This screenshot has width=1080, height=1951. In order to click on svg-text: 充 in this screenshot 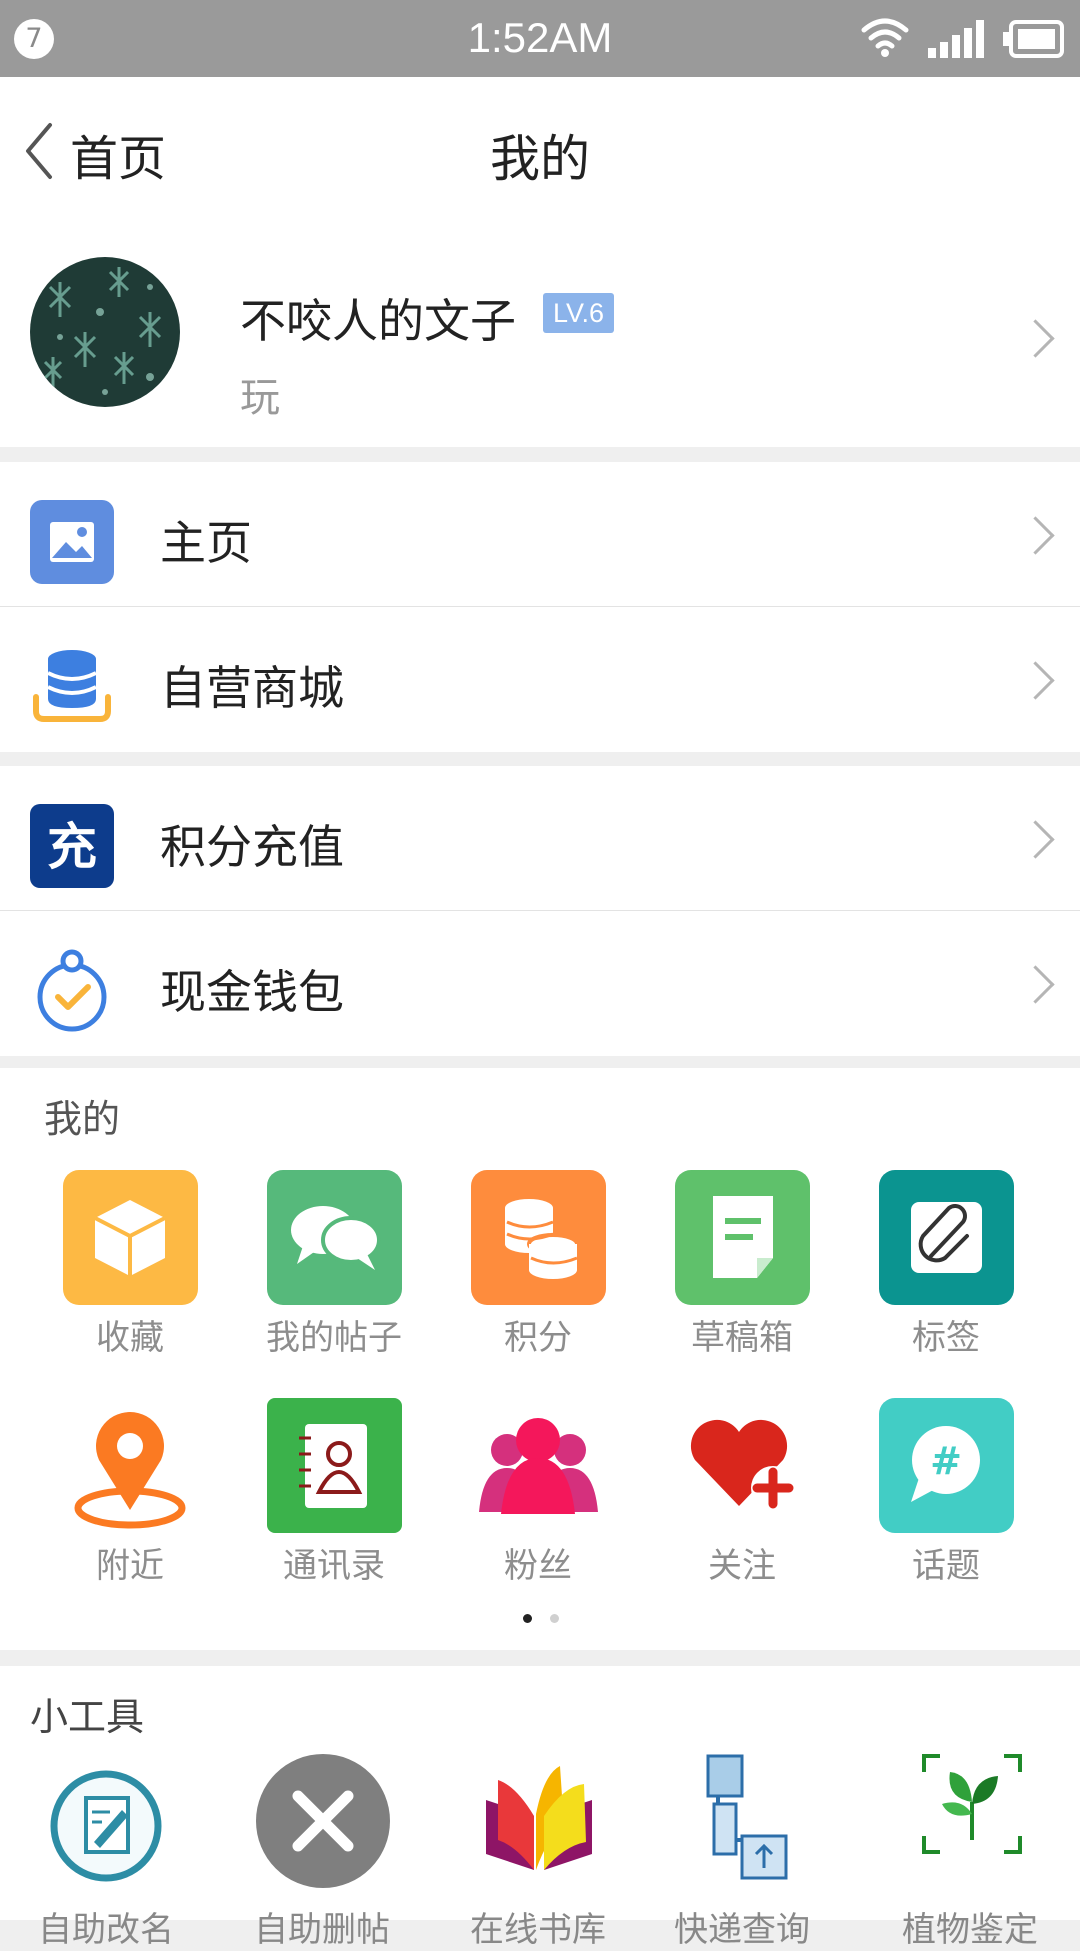, I will do `click(72, 847)`.